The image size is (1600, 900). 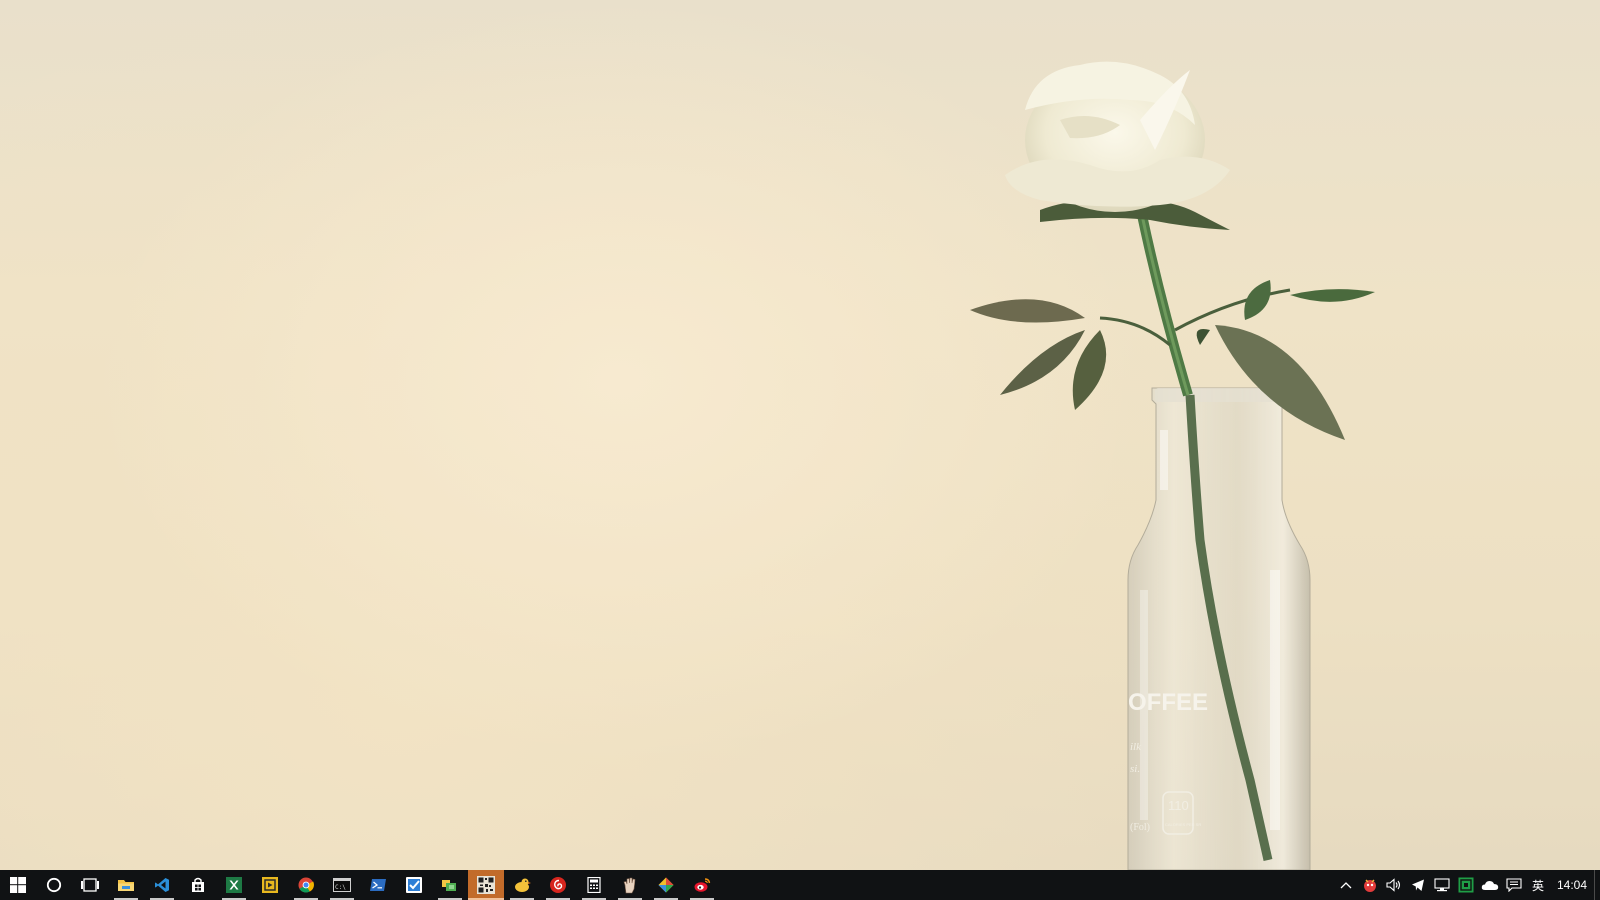 I want to click on taskbar-app-qr, so click(x=486, y=885).